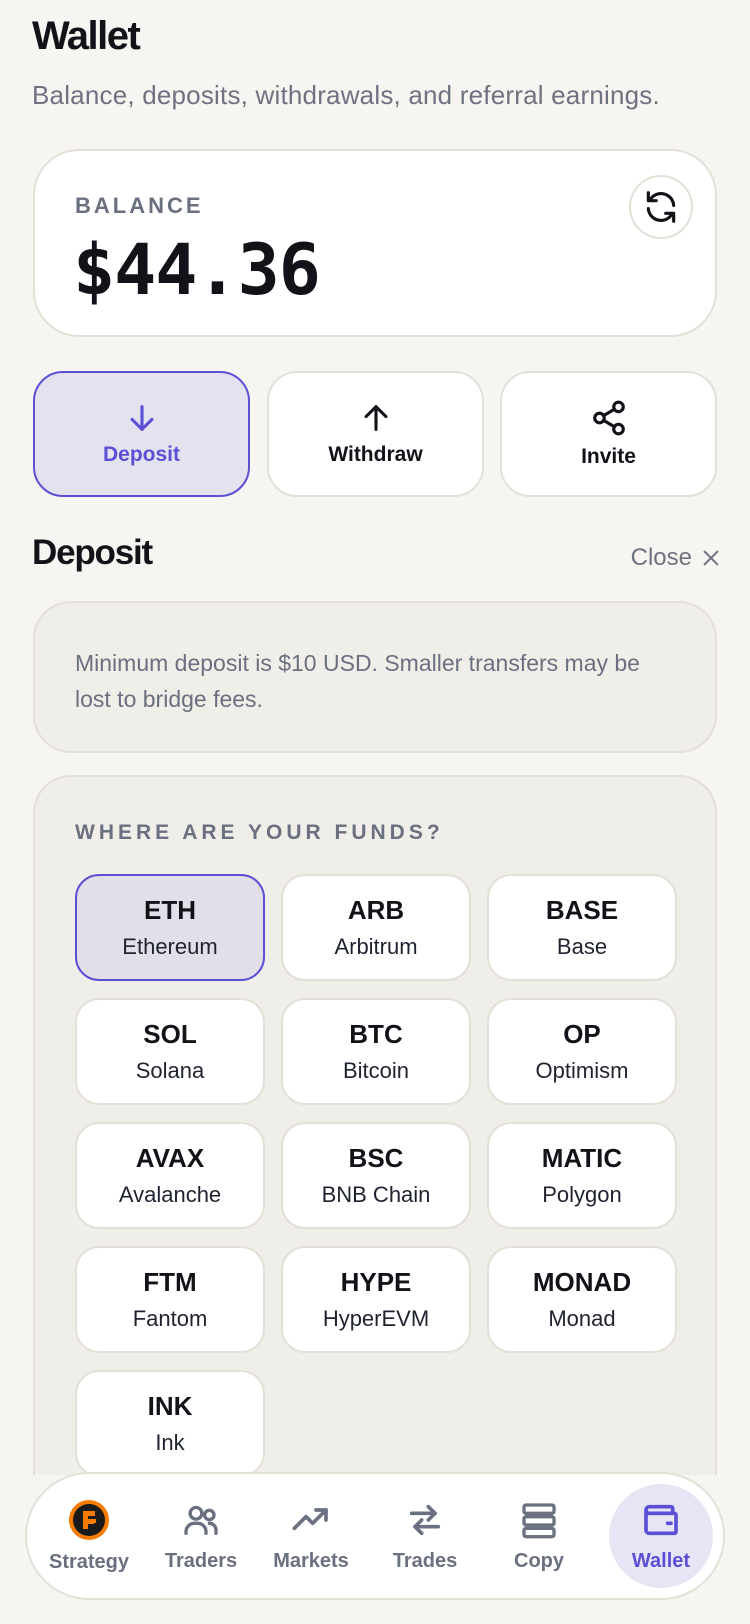 This screenshot has height=1624, width=750. Describe the element at coordinates (311, 1560) in the screenshot. I see `nav-label-markets: Markets` at that location.